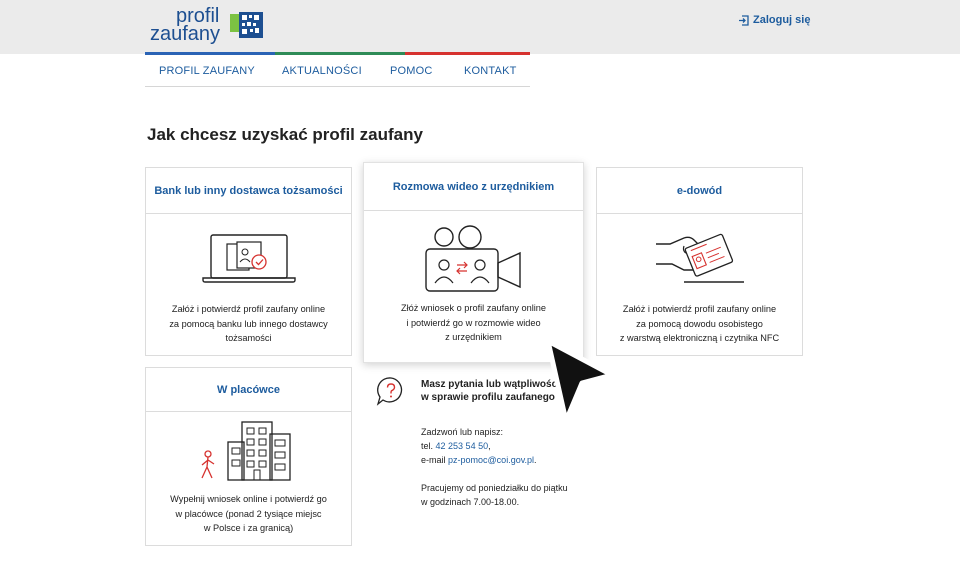  Describe the element at coordinates (473, 187) in the screenshot. I see `option-card-title: Rozmowa wideo z urzędnikiem` at that location.